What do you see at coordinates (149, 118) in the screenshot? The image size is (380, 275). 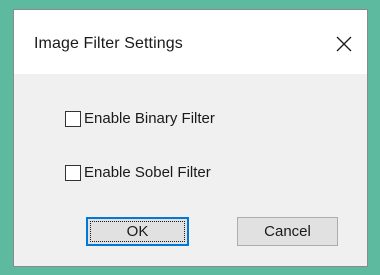 I see `binary-filter-label: Enable Binary Filter` at bounding box center [149, 118].